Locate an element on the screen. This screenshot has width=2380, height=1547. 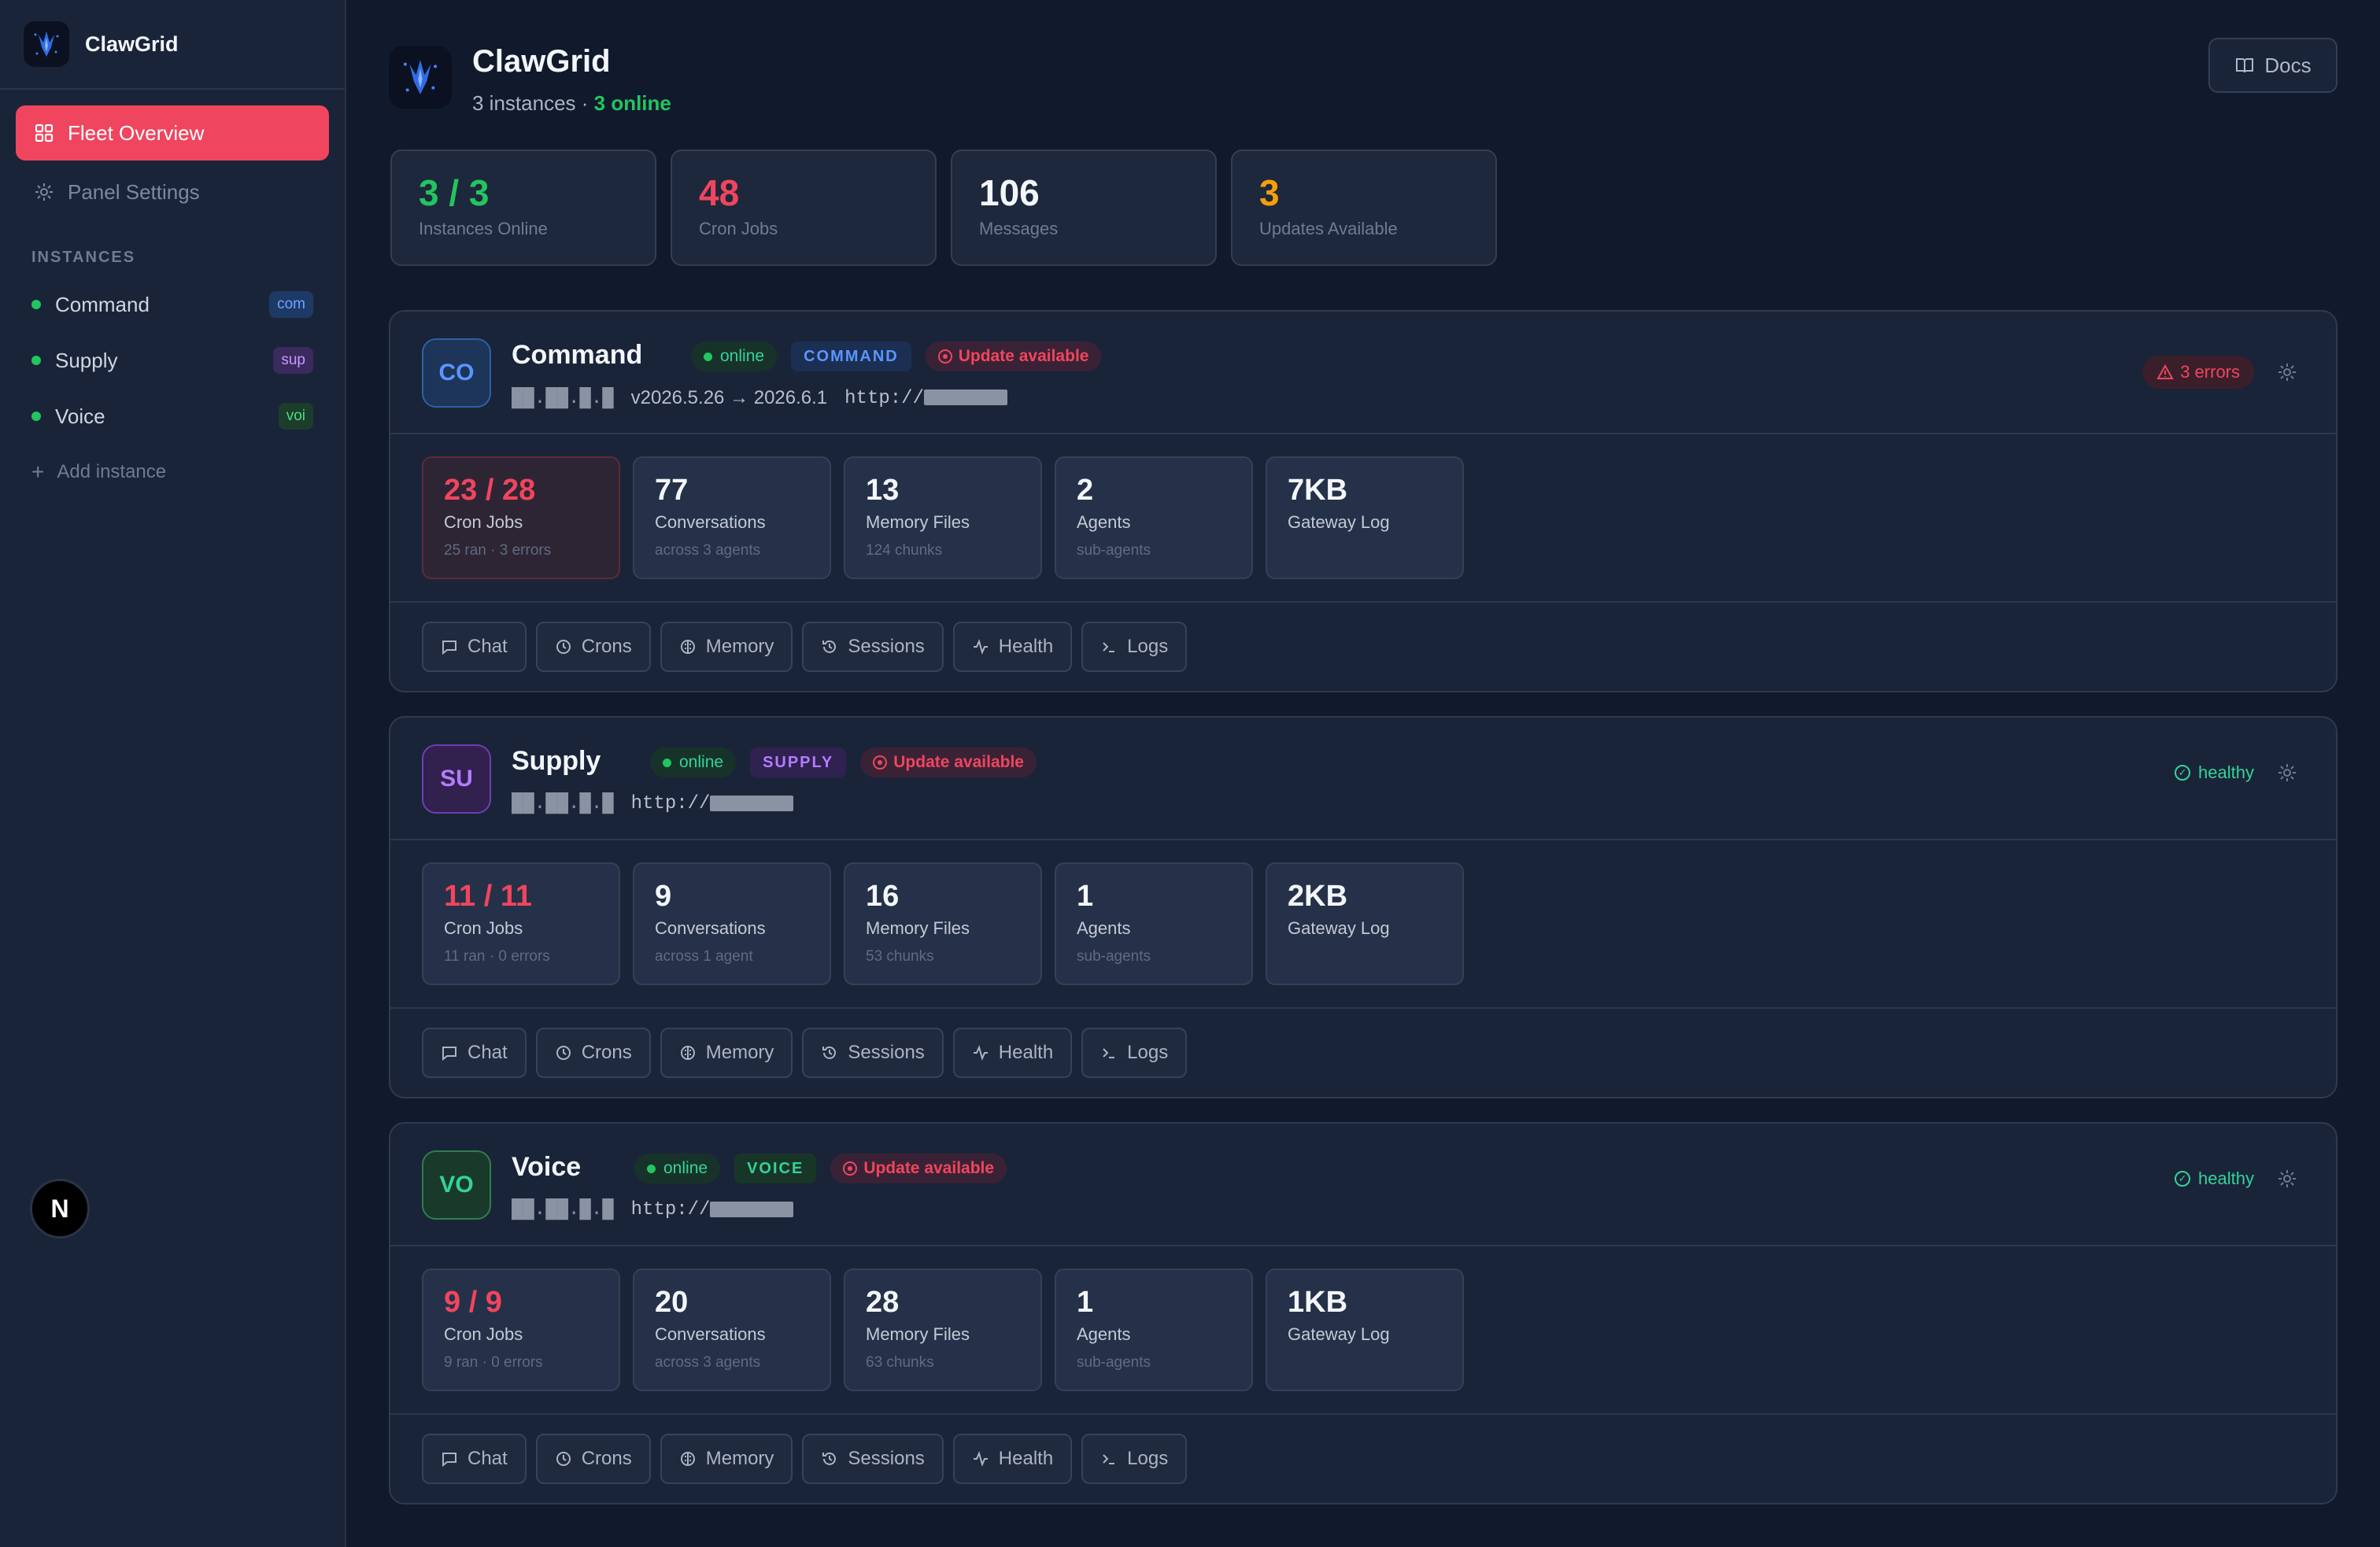
nav-label: Fleet Overview is located at coordinates (136, 132).